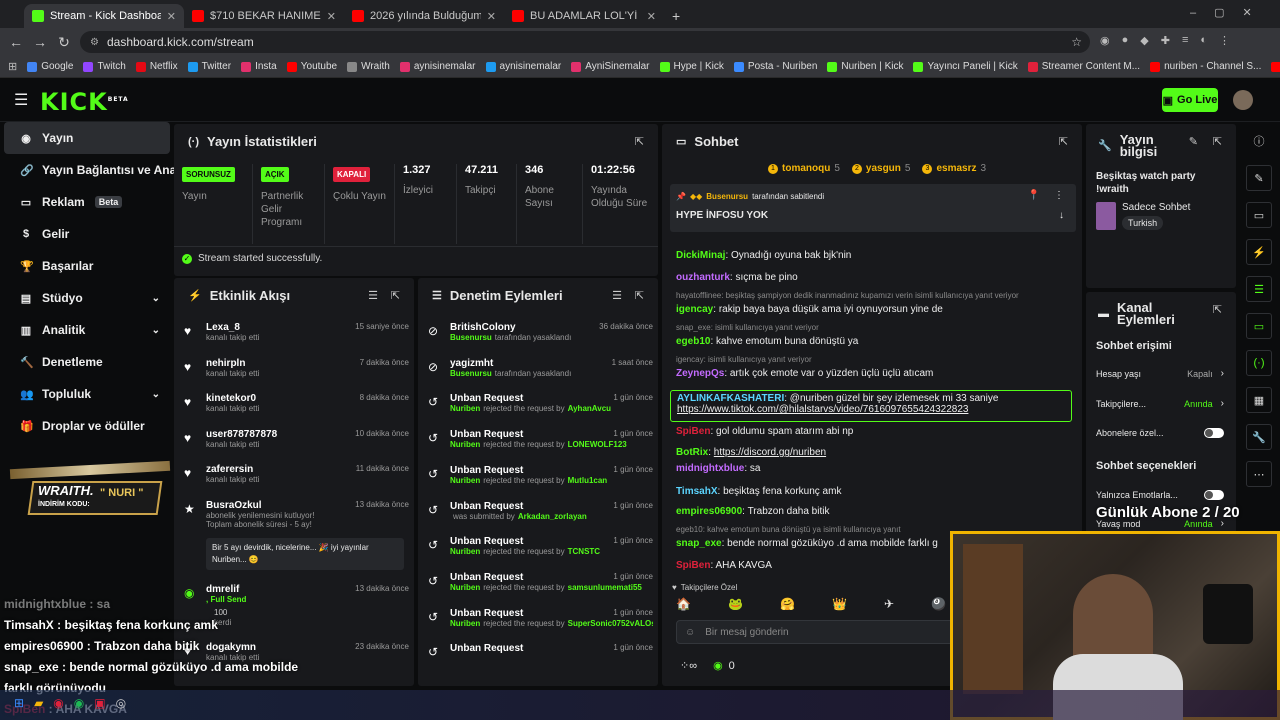 The height and width of the screenshot is (720, 1280). I want to click on sidebar-item-2: ▭ Reklam Beta, so click(87, 202).